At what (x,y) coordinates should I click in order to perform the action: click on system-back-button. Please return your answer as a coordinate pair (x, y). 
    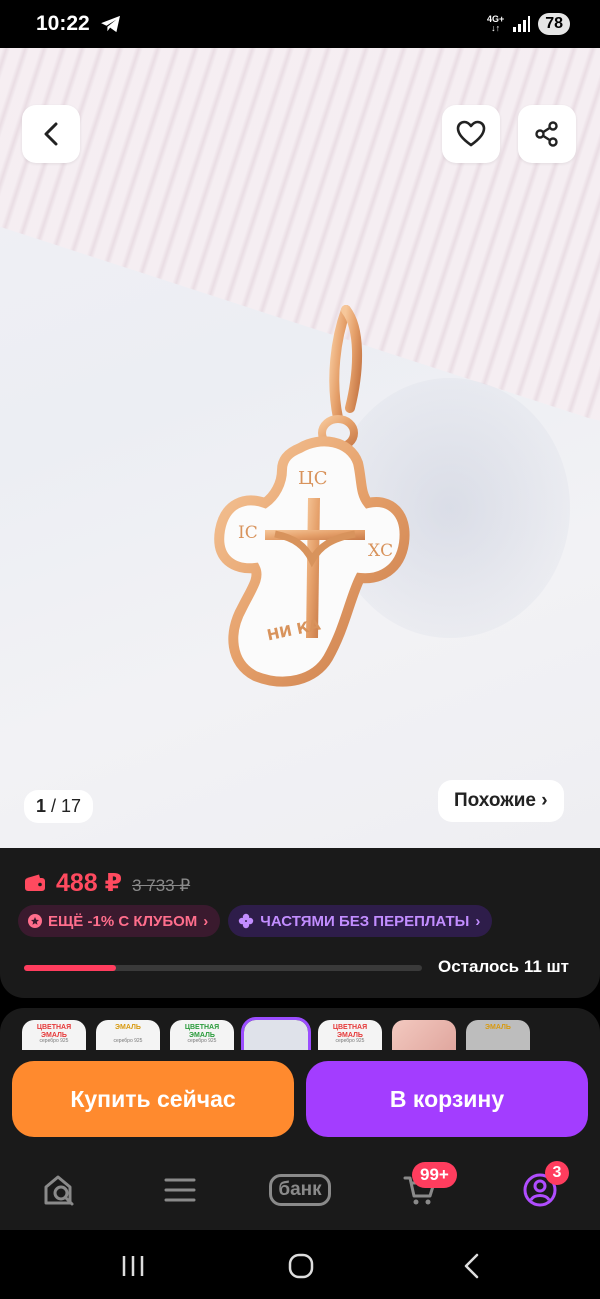
    Looking at the image, I should click on (471, 1266).